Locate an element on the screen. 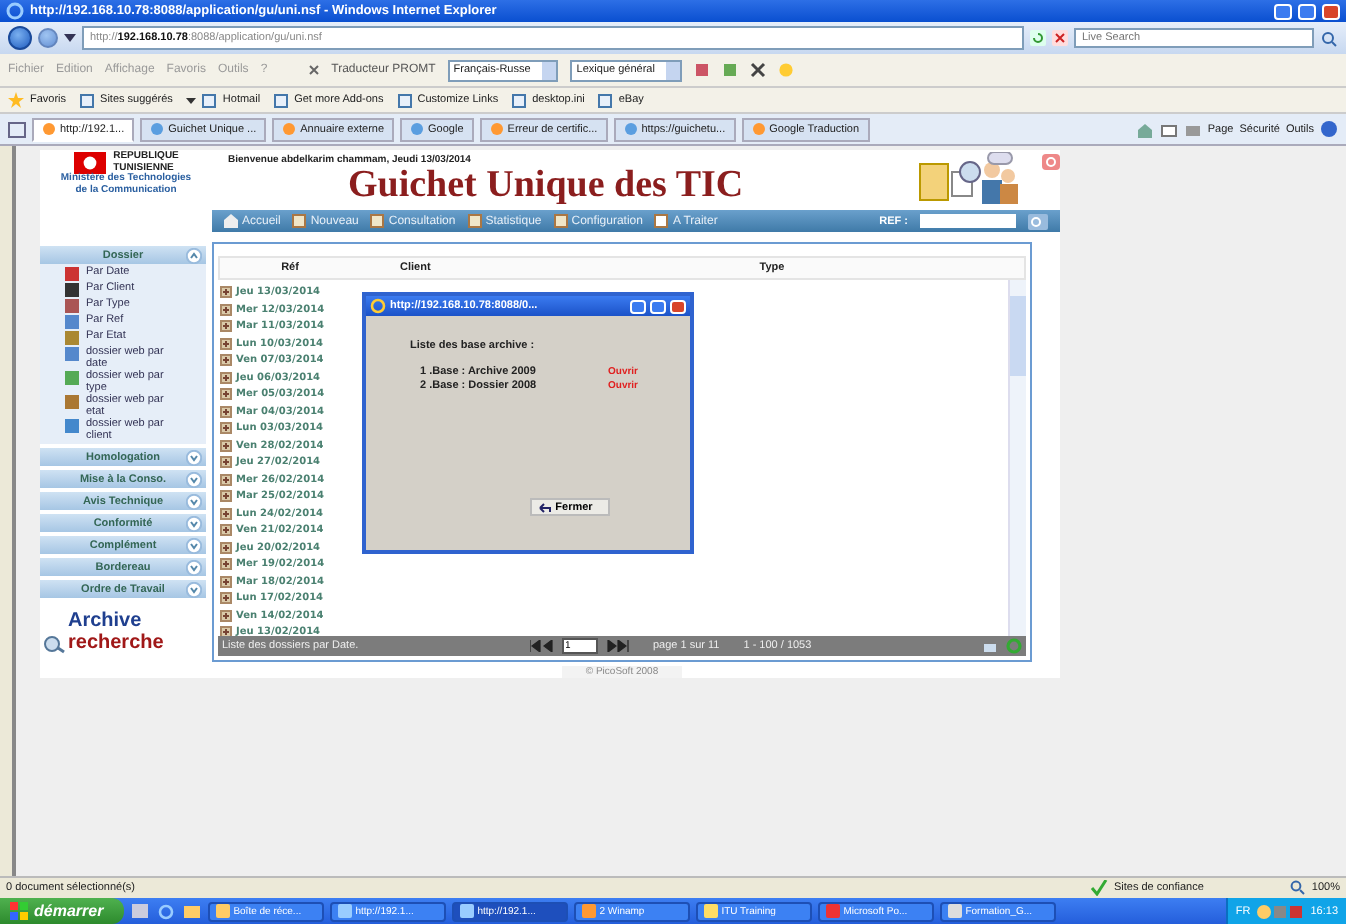 The image size is (1346, 924). mail-icon is located at coordinates (1168, 129).